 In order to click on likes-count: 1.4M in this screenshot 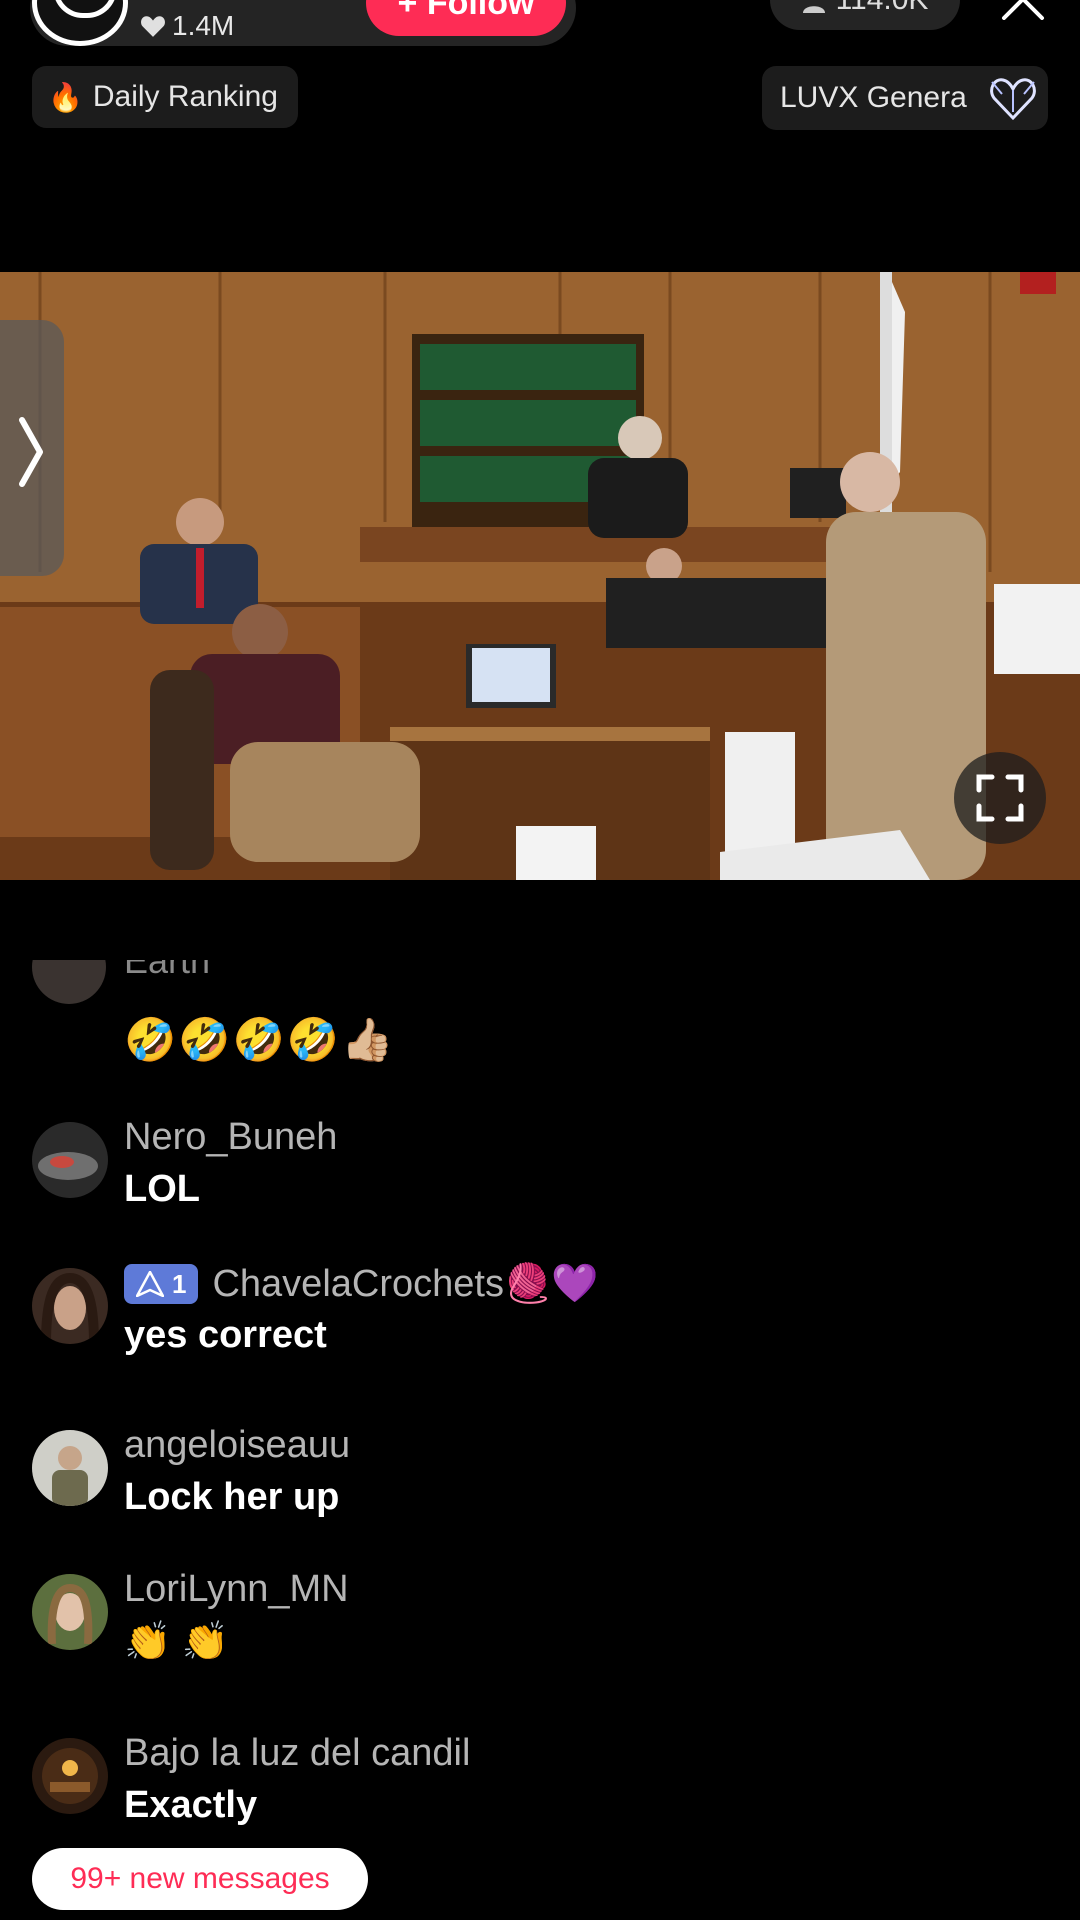, I will do `click(187, 26)`.